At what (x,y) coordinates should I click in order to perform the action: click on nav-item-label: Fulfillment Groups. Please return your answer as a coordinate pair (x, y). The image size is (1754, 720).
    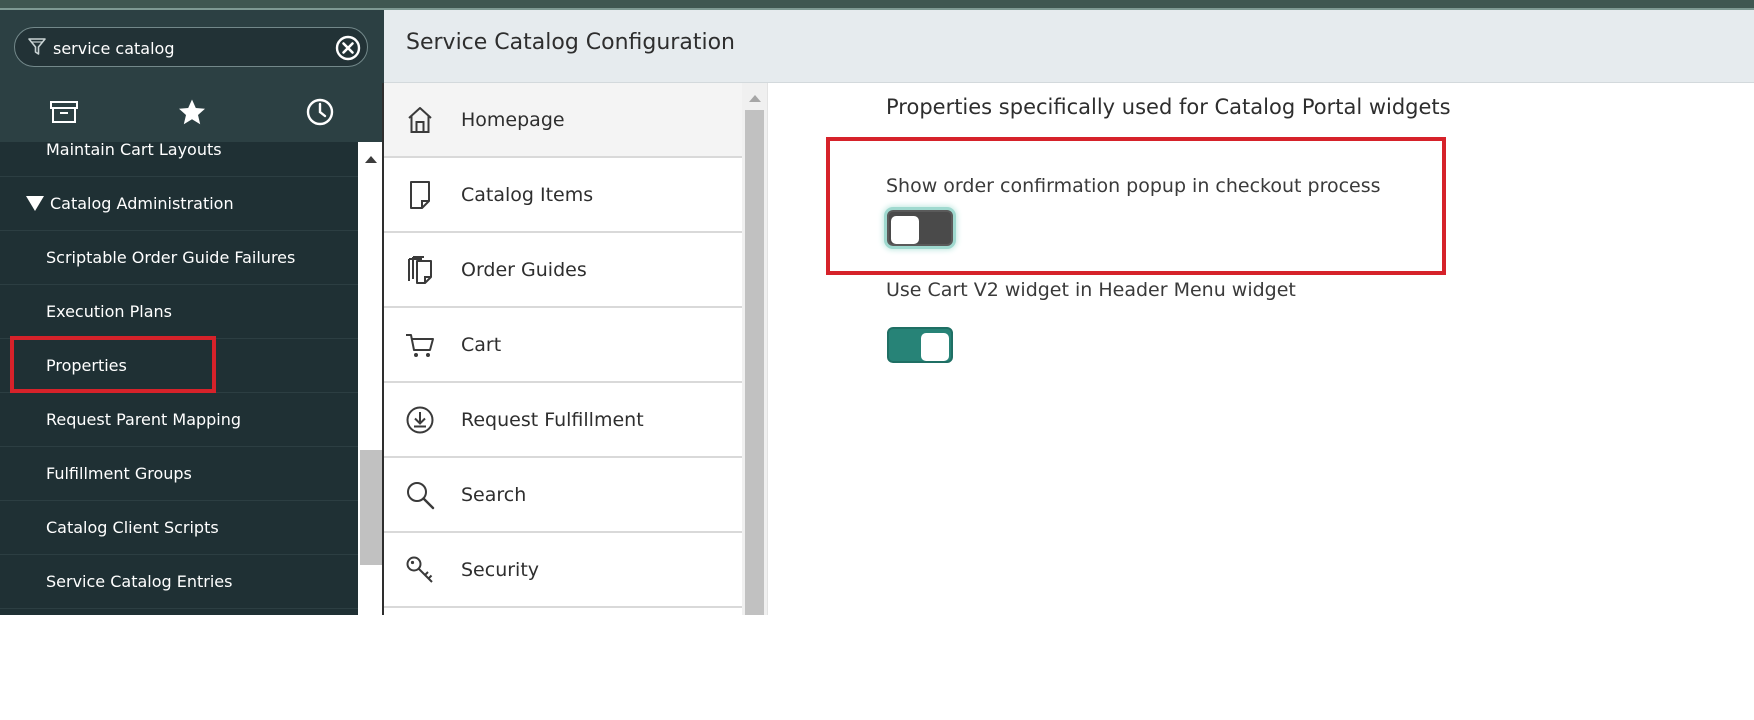
    Looking at the image, I should click on (119, 473).